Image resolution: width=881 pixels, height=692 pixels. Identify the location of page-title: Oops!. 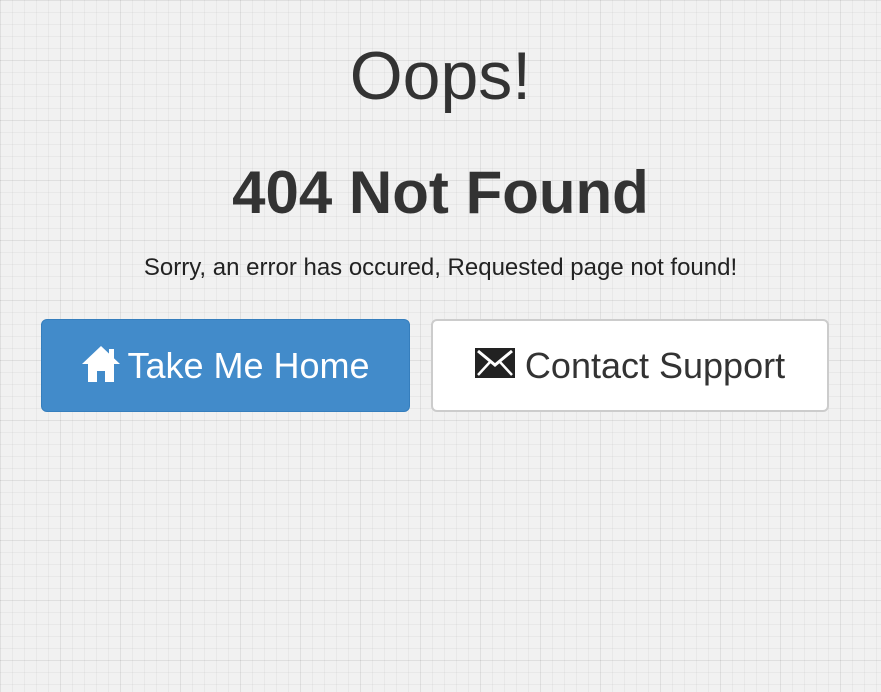
(440, 76).